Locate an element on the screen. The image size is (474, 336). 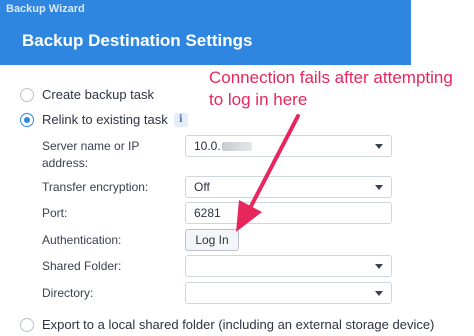
login-button: Log In is located at coordinates (212, 240).